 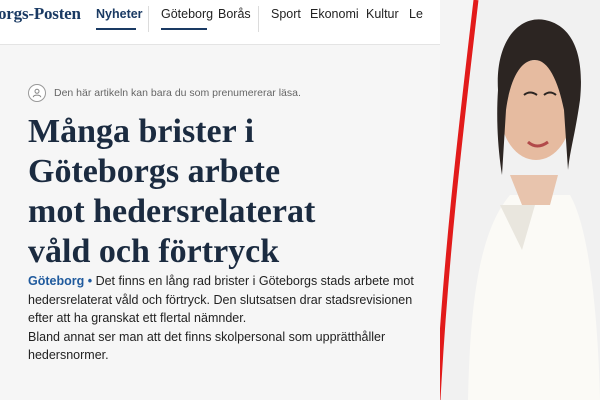 What do you see at coordinates (382, 14) in the screenshot?
I see `nav-item-kultur: Kultur` at bounding box center [382, 14].